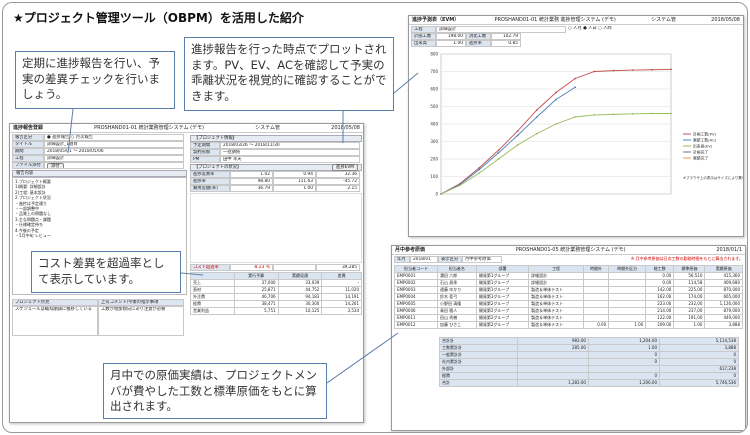  What do you see at coordinates (478, 341) in the screenshot?
I see `summary-cell: 合計計` at bounding box center [478, 341].